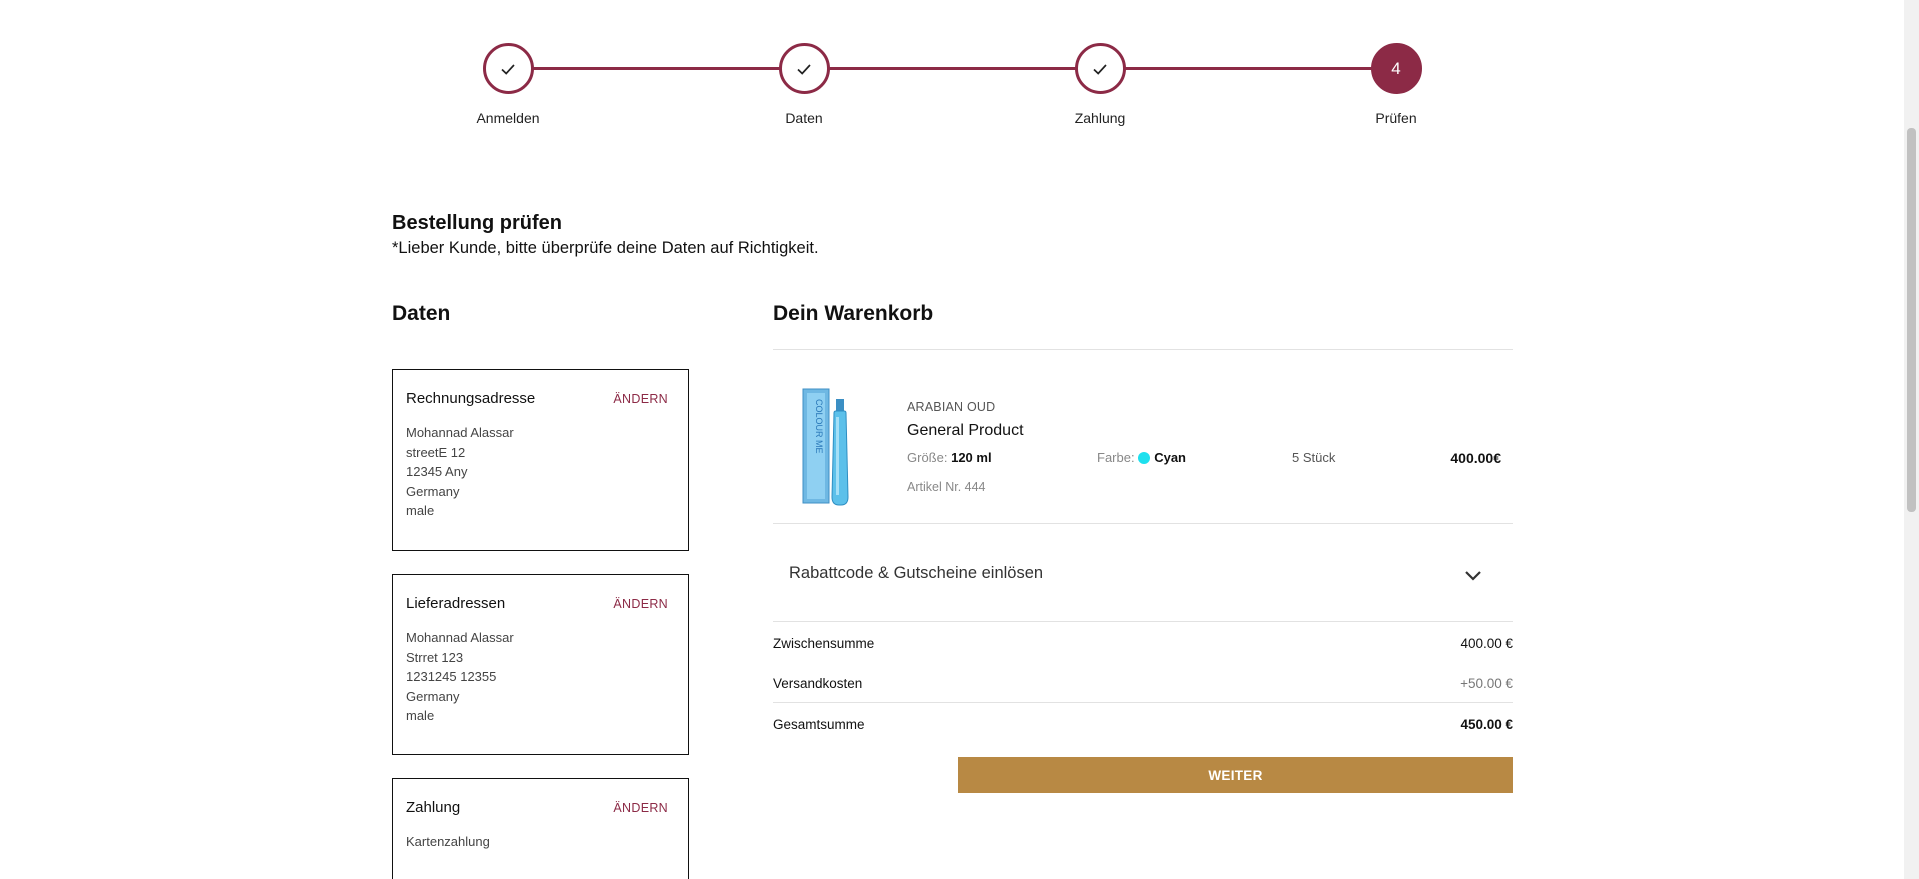  I want to click on product-quantity: 5 Stück, so click(1314, 457).